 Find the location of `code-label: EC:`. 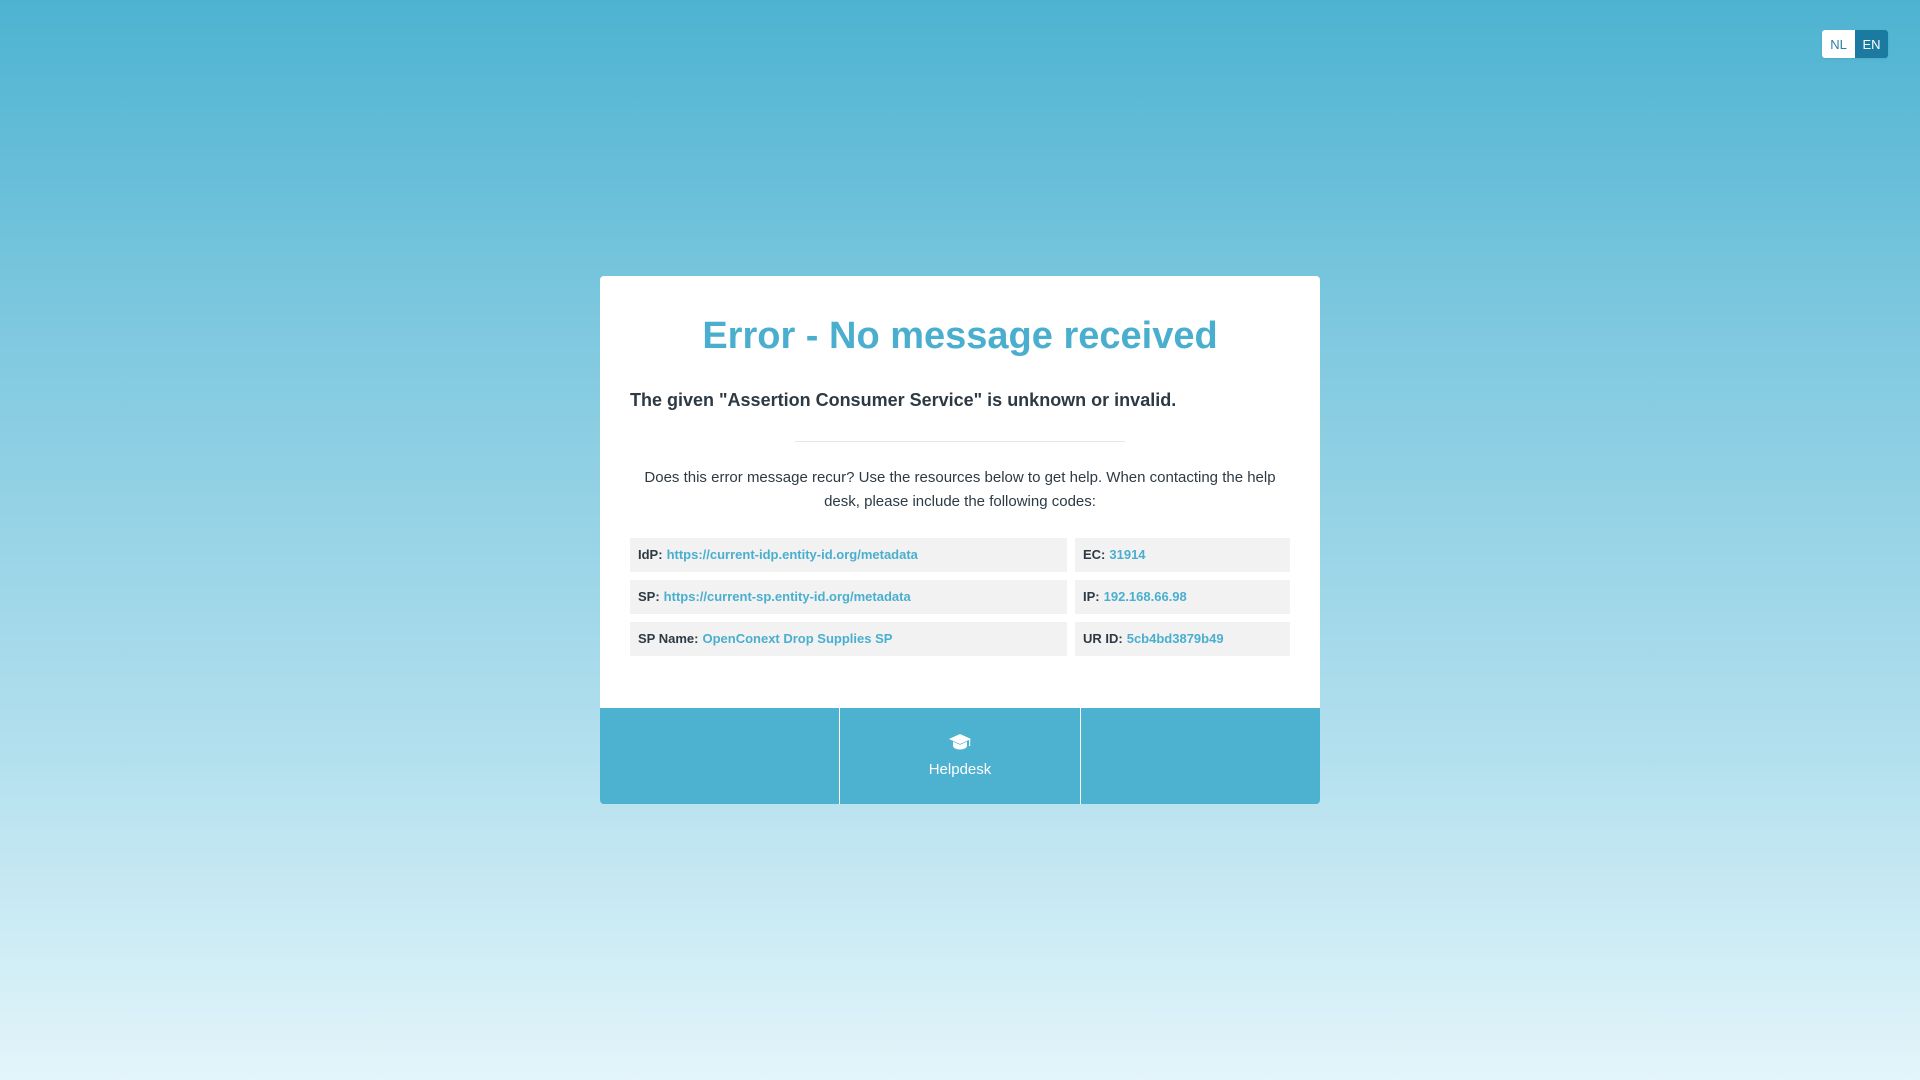

code-label: EC: is located at coordinates (1094, 555).